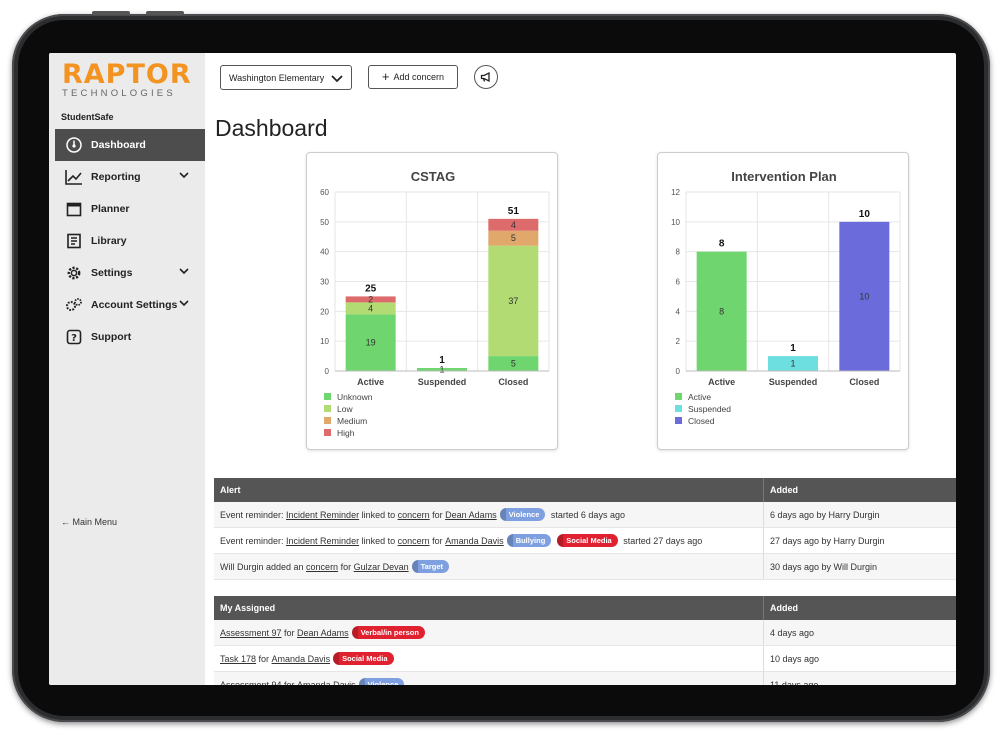  Describe the element at coordinates (678, 282) in the screenshot. I see `y-tick-label: 6` at that location.